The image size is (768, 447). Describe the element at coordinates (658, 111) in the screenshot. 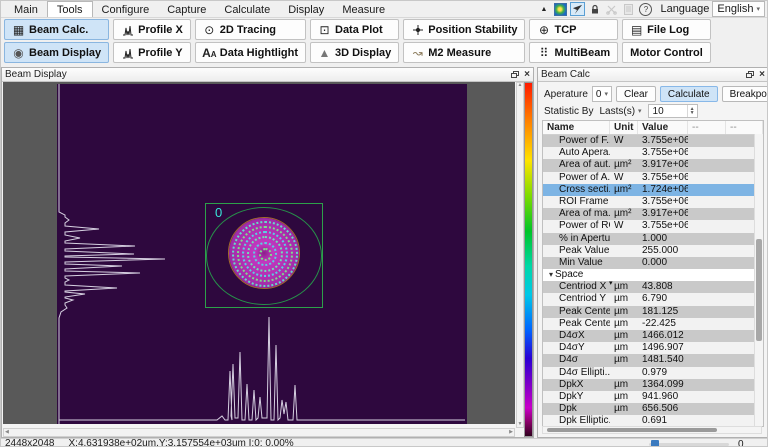

I see `statistic-value: 10` at that location.